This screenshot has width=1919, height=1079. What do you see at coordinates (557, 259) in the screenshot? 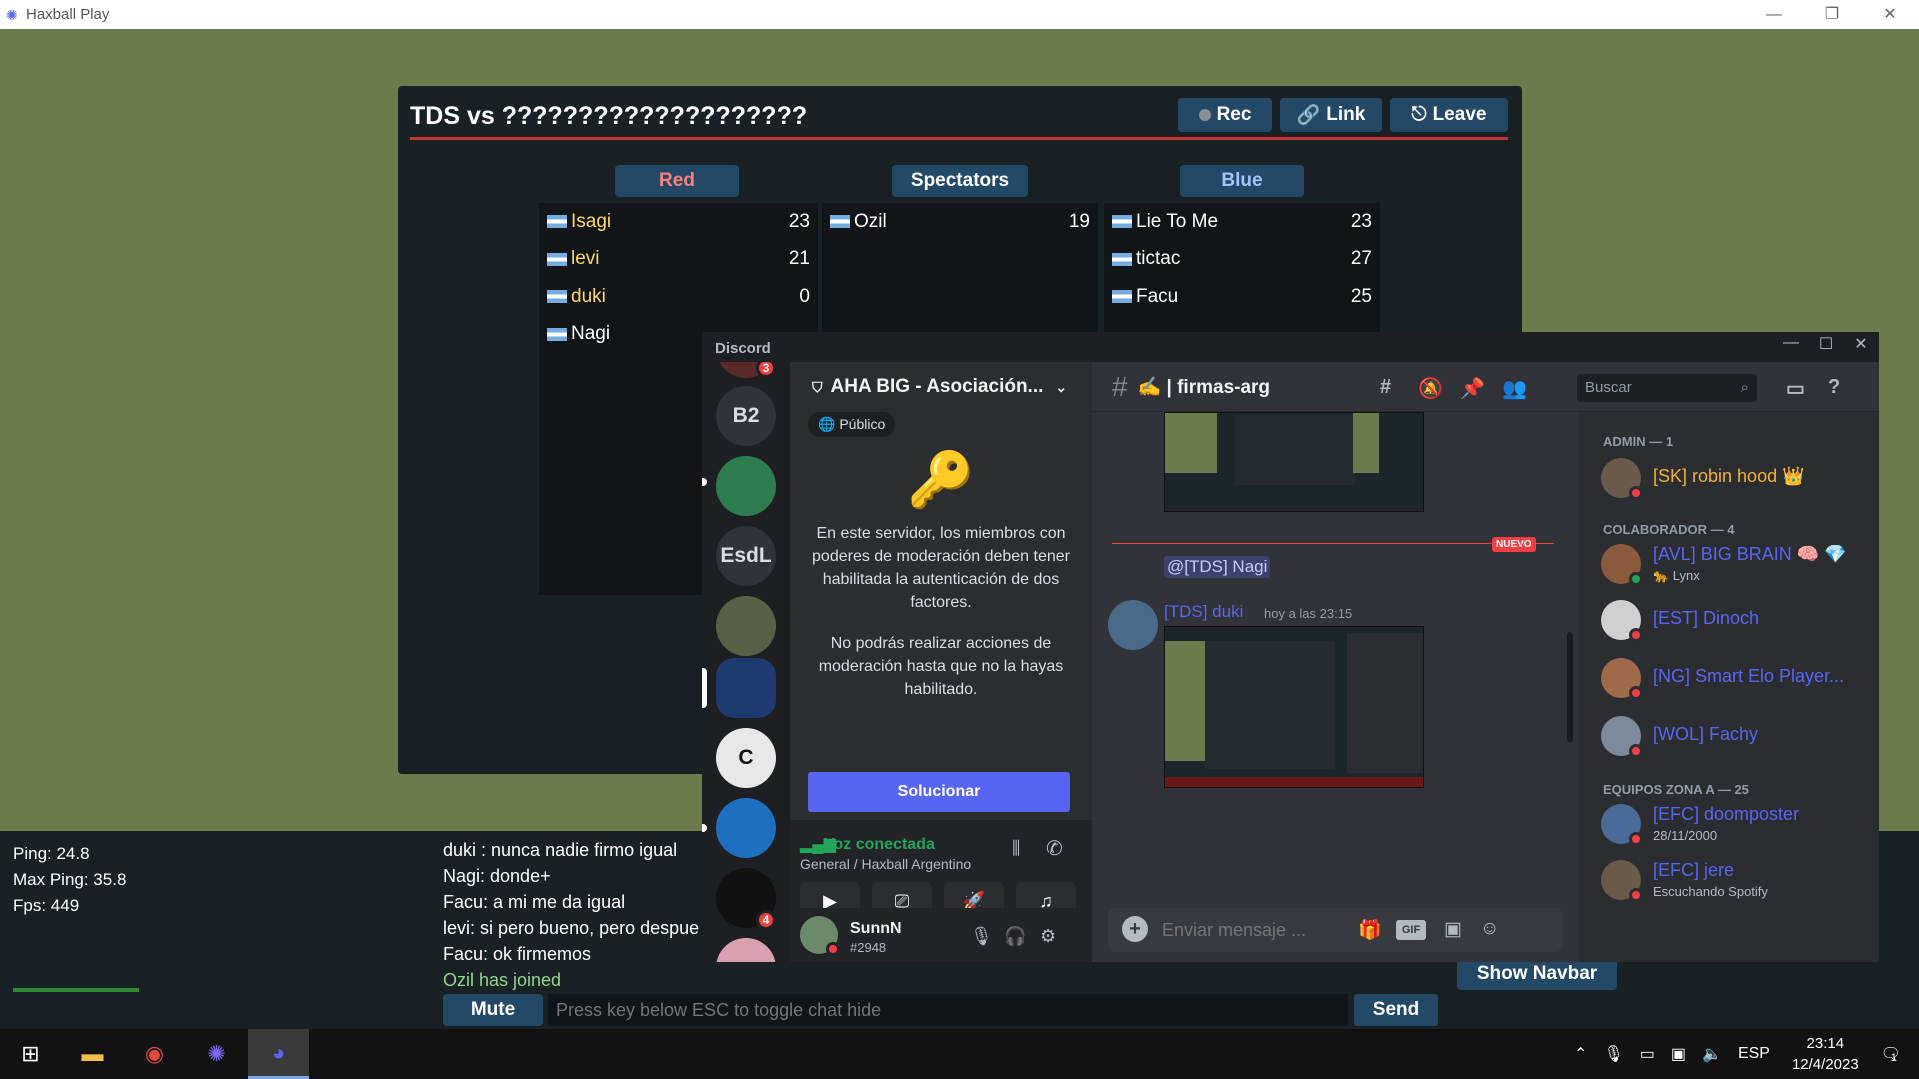
I see `argentina-flag-icon` at bounding box center [557, 259].